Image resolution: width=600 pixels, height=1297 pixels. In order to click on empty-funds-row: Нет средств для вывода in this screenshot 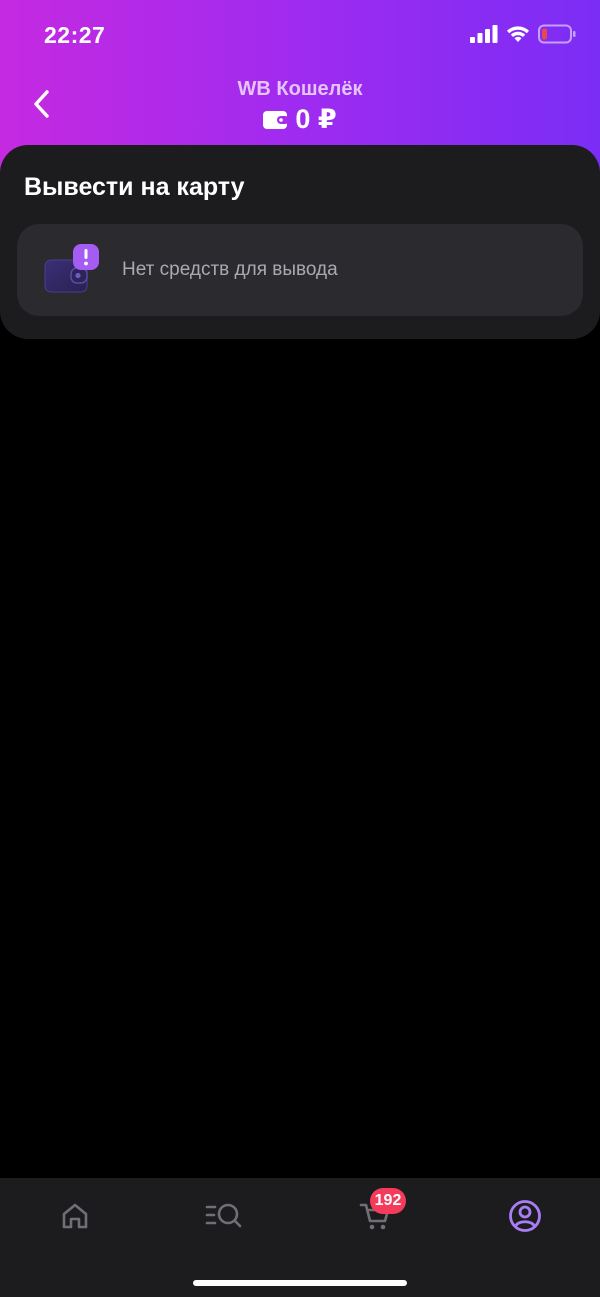, I will do `click(300, 270)`.